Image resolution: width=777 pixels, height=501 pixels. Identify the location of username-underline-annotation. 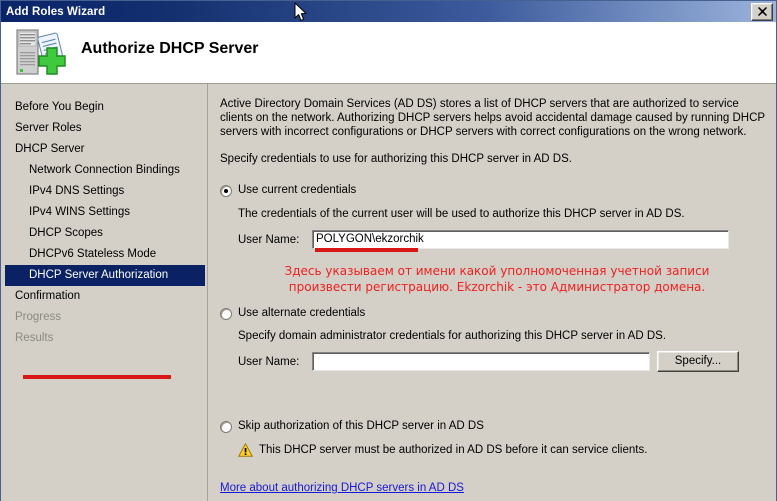
(366, 250).